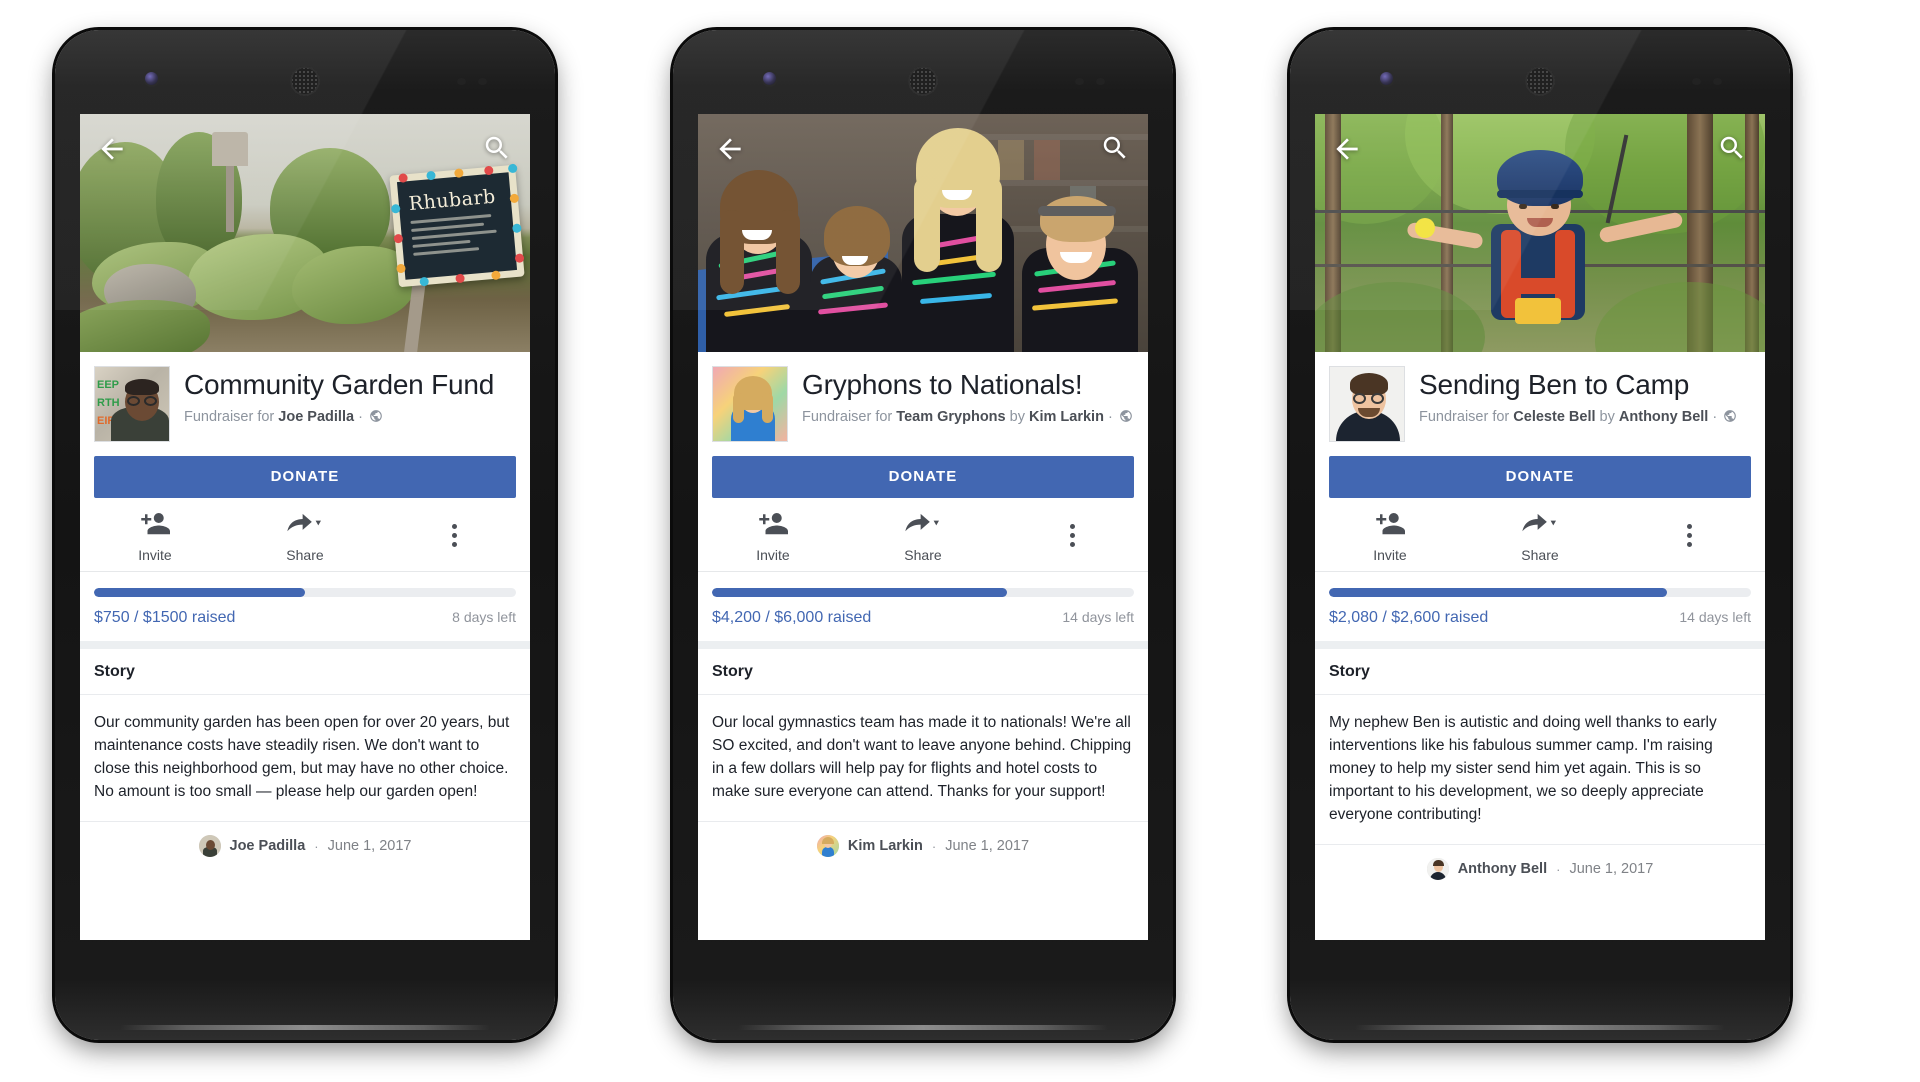  What do you see at coordinates (1367, 404) in the screenshot?
I see `avatar` at bounding box center [1367, 404].